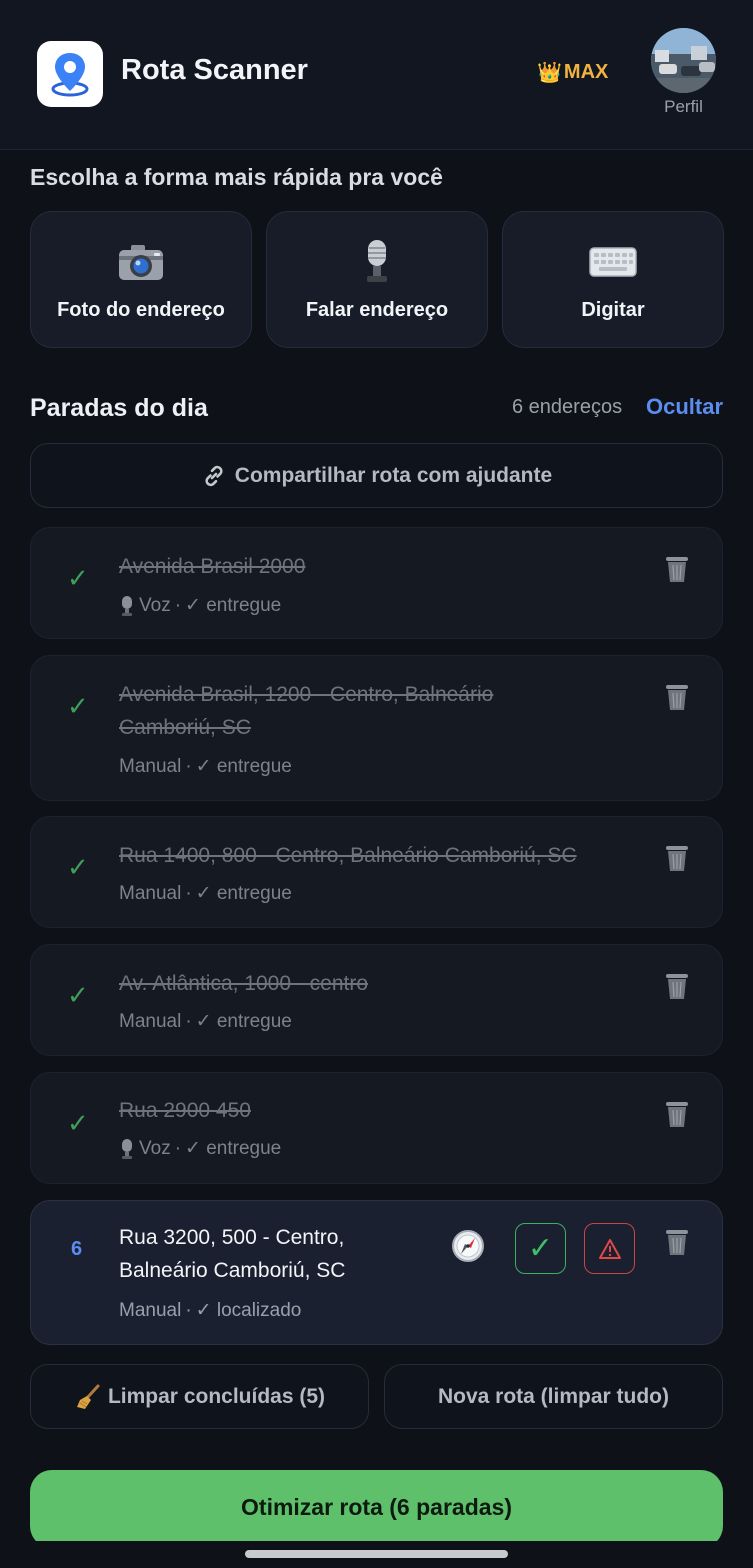  Describe the element at coordinates (248, 1310) in the screenshot. I see `stop-status: ✓ localizado` at that location.